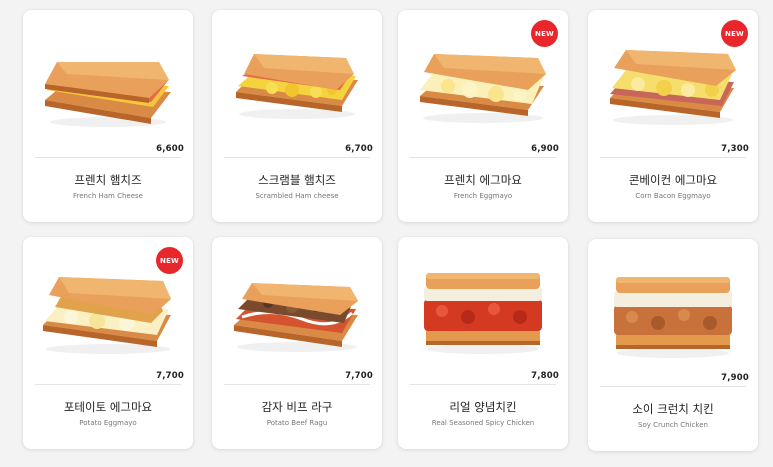 This screenshot has height=467, width=773. I want to click on menu-card: 7,900 소이 크런치 치킨 Soy Crunch Chicken, so click(673, 345).